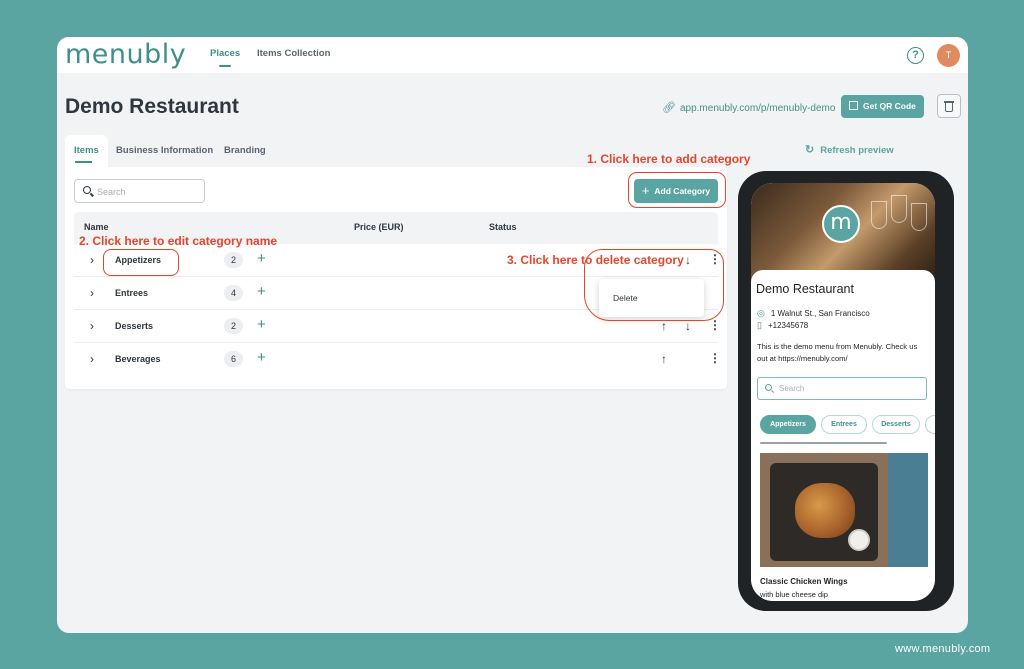 This screenshot has width=1024, height=669. Describe the element at coordinates (152, 106) in the screenshot. I see `page-title: Demo Restaurant` at that location.